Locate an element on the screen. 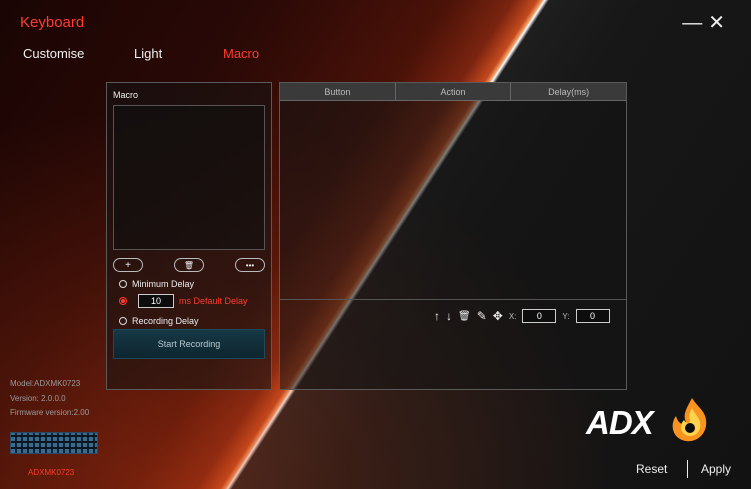  footer-separator is located at coordinates (687, 469).